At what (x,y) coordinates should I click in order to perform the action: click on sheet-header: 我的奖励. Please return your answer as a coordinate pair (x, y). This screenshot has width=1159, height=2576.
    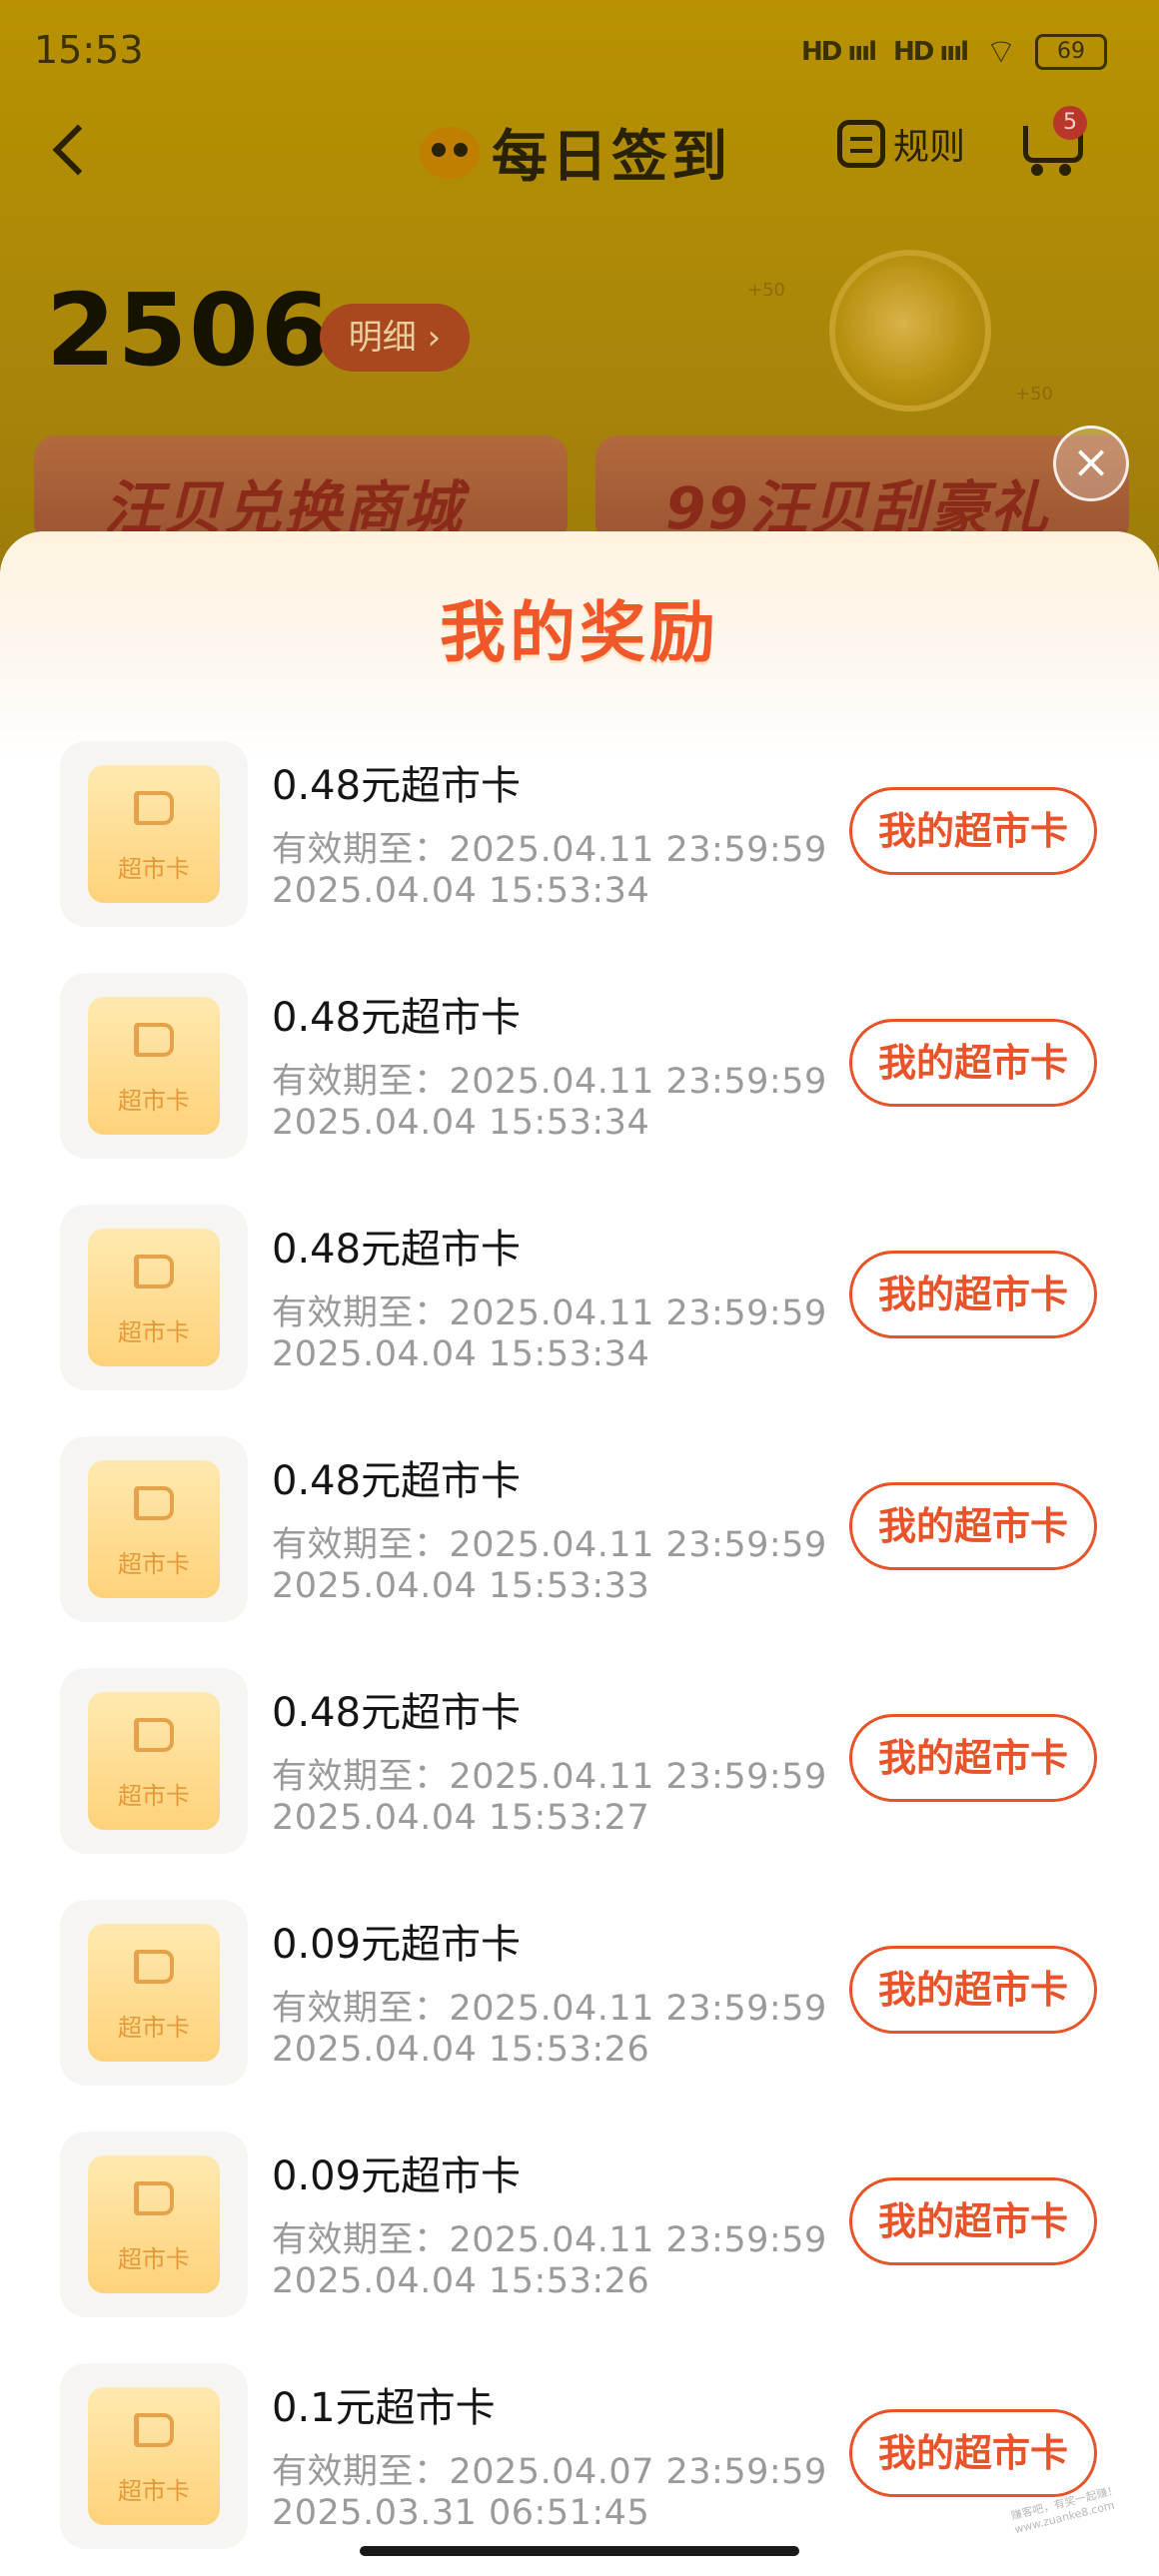
    Looking at the image, I should click on (579, 646).